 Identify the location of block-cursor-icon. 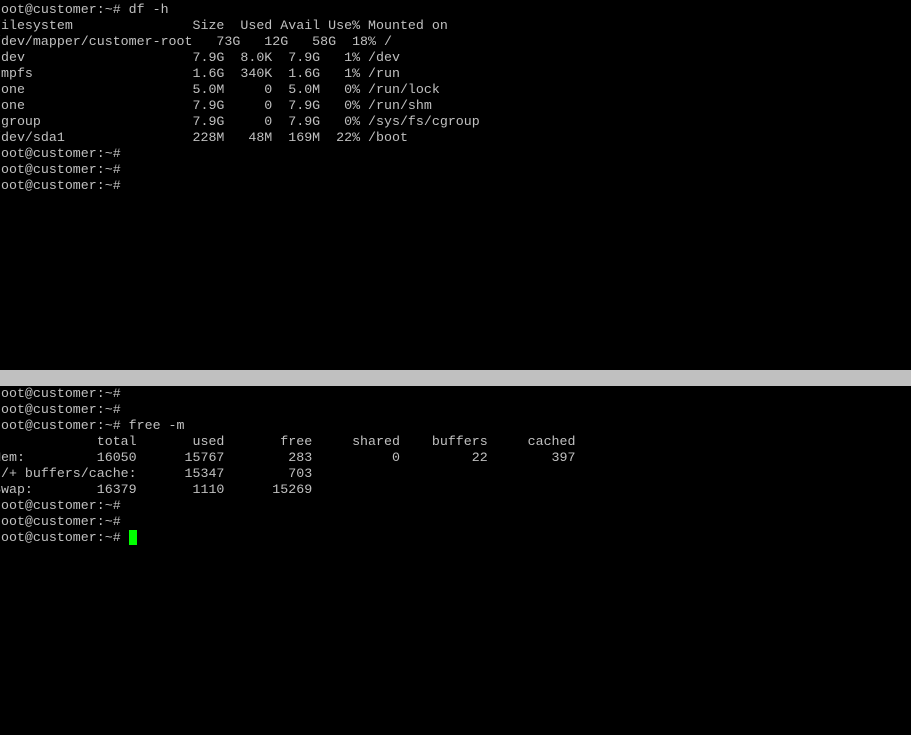
(132, 537).